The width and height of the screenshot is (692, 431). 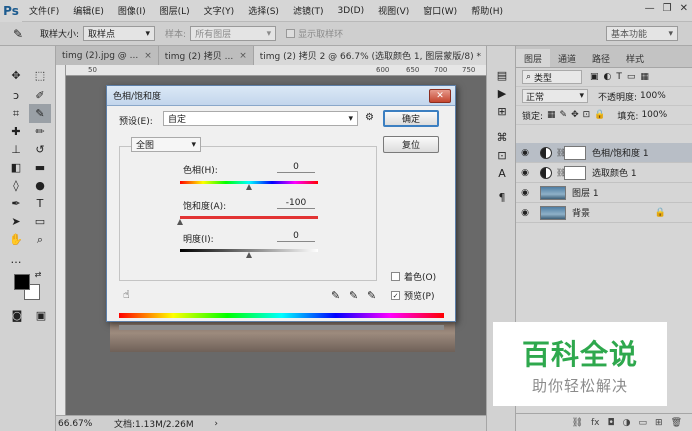 What do you see at coordinates (627, 423) in the screenshot?
I see `new-adjustment-icon: ◑` at bounding box center [627, 423].